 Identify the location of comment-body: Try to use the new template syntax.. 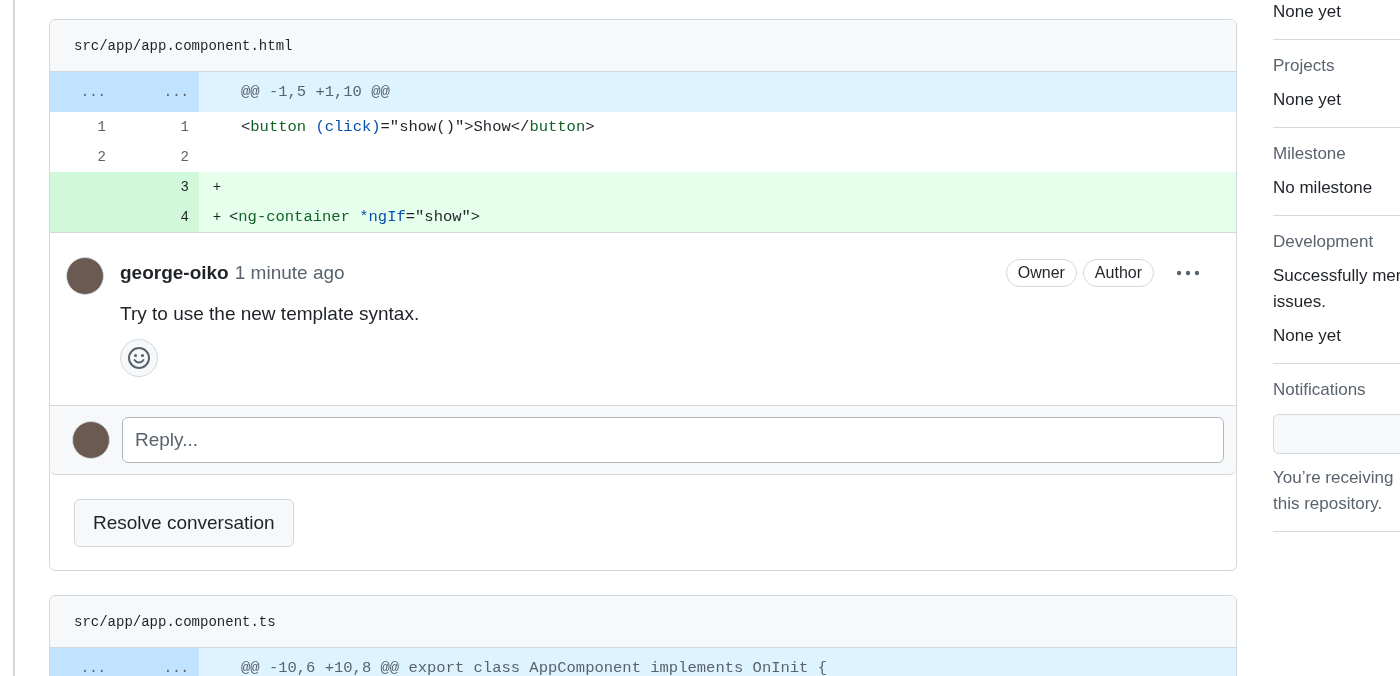
(270, 314).